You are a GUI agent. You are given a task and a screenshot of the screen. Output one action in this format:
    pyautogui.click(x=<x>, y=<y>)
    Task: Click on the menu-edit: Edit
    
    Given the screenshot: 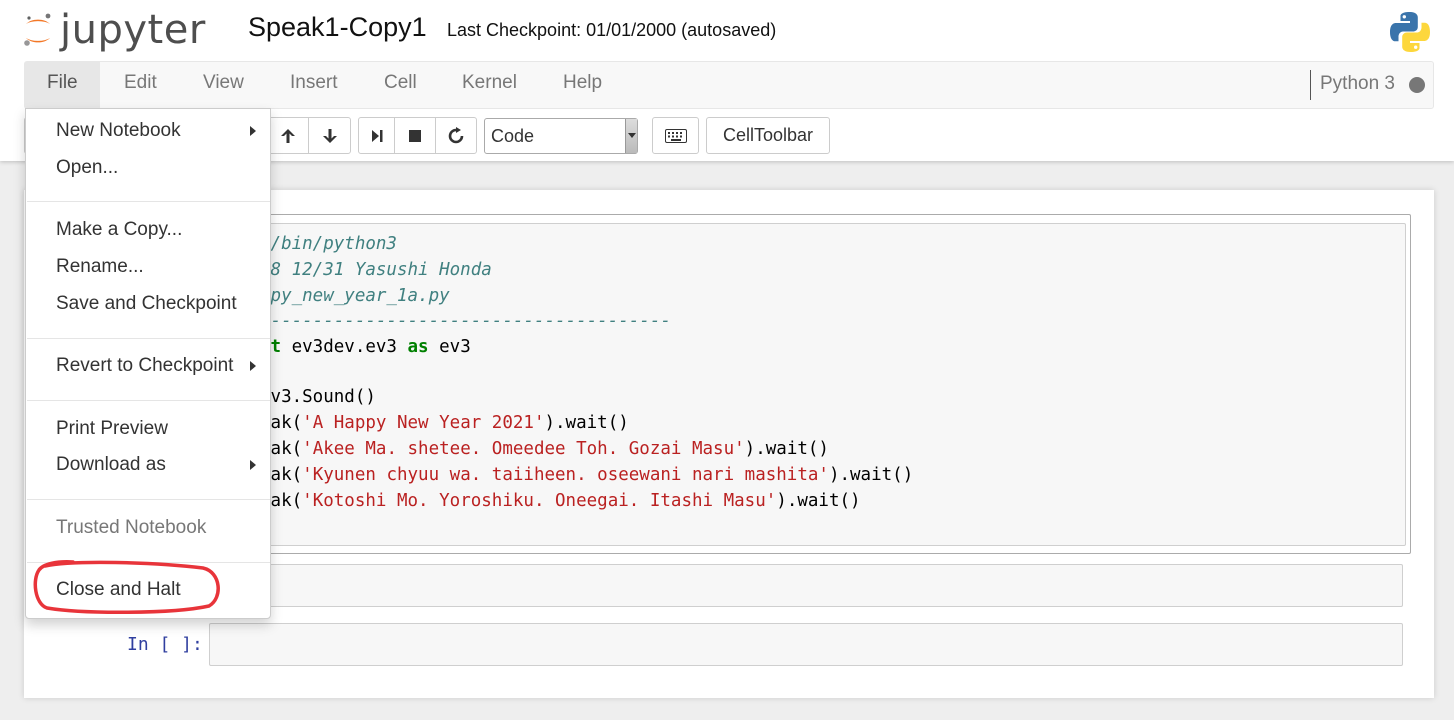 What is the action you would take?
    pyautogui.click(x=140, y=85)
    